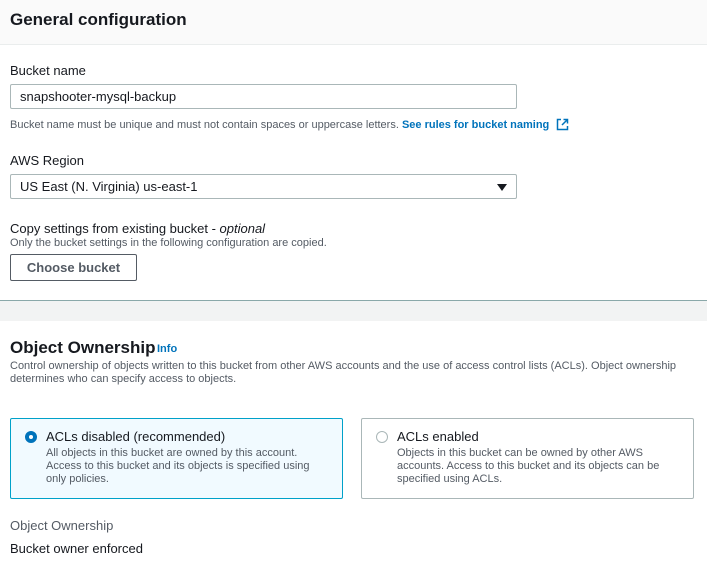 This screenshot has height=570, width=707. Describe the element at coordinates (83, 347) in the screenshot. I see `section-title-object-ownership: Object Ownership` at that location.